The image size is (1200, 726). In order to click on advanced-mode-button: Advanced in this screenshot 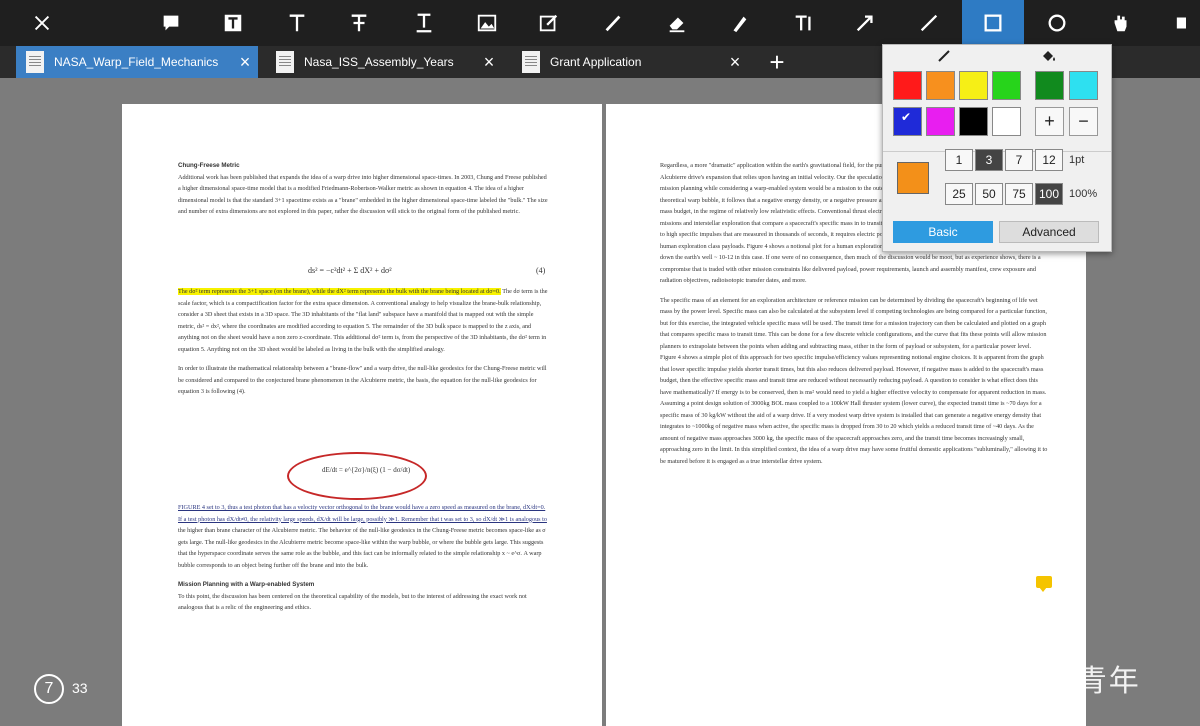, I will do `click(1049, 232)`.